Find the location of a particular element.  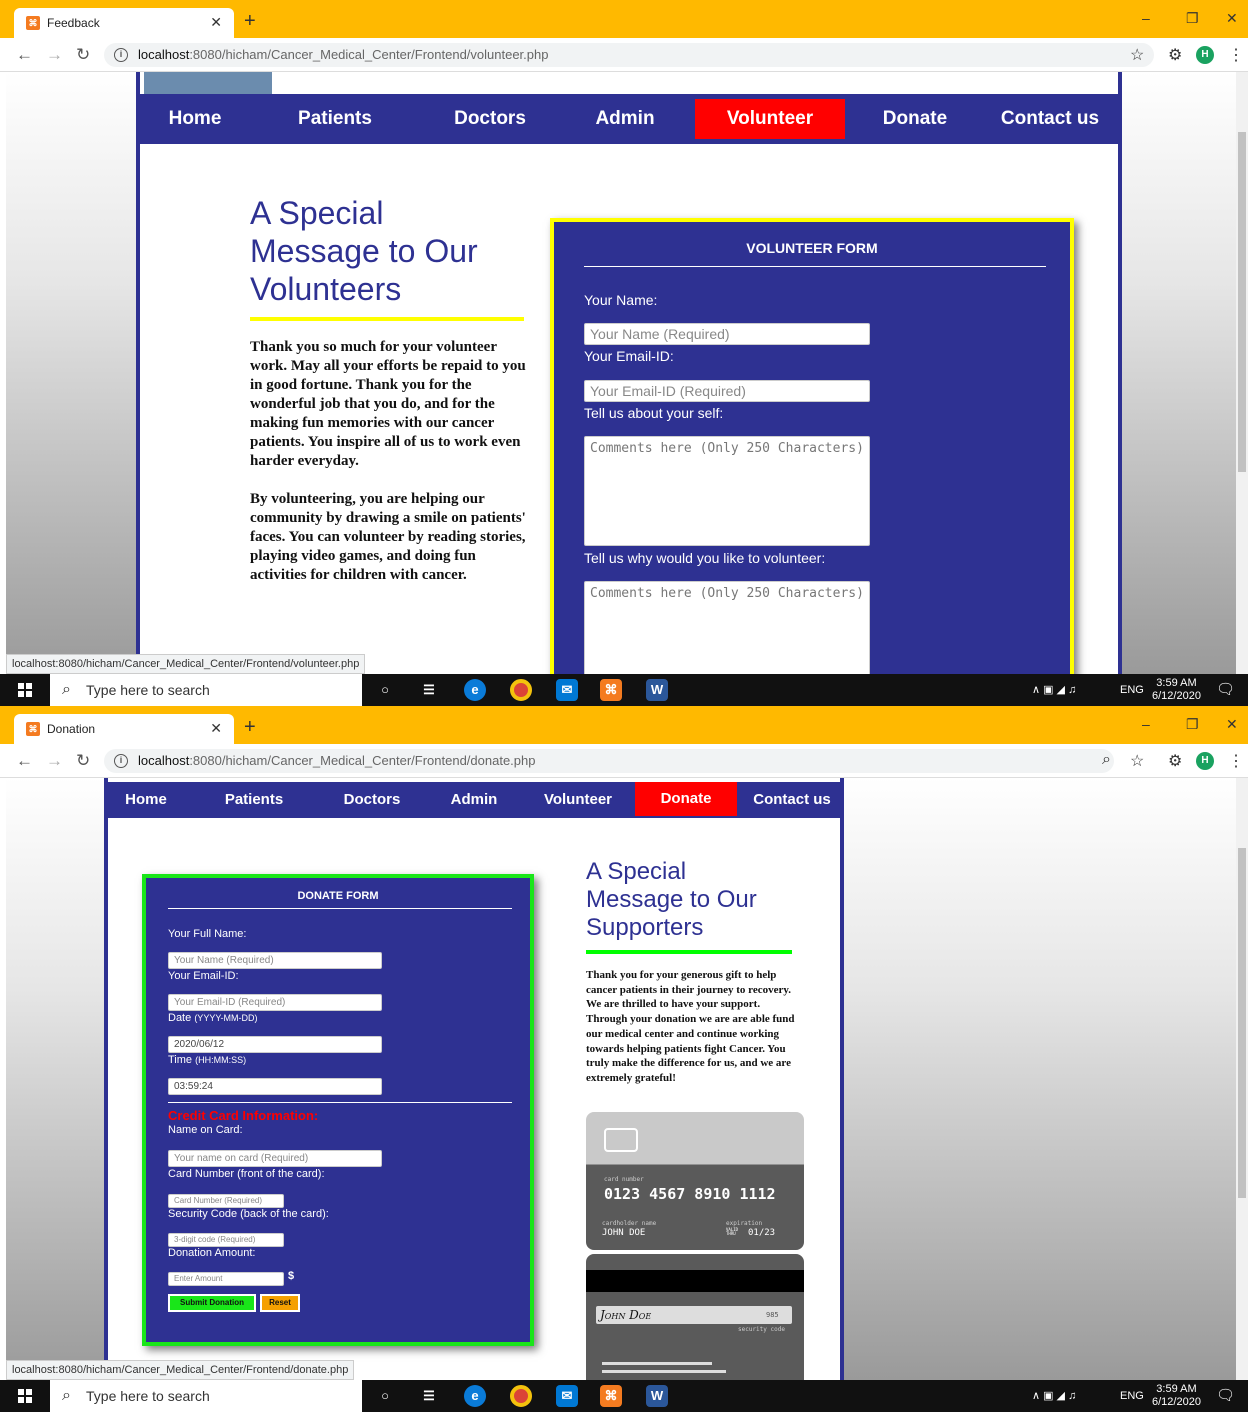

message-title: A Special Message to Our Volunteers is located at coordinates (364, 251).